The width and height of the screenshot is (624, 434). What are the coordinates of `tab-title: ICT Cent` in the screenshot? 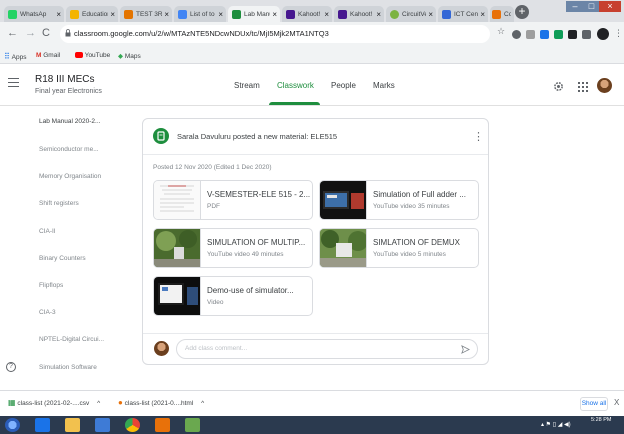 It's located at (466, 14).